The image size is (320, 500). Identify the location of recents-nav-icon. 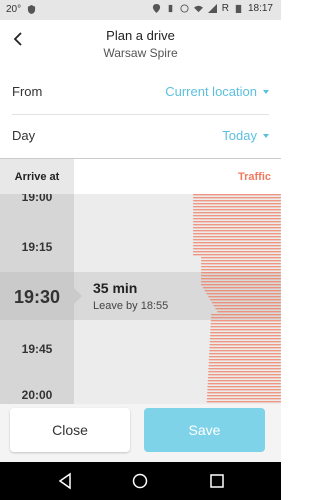
(217, 481).